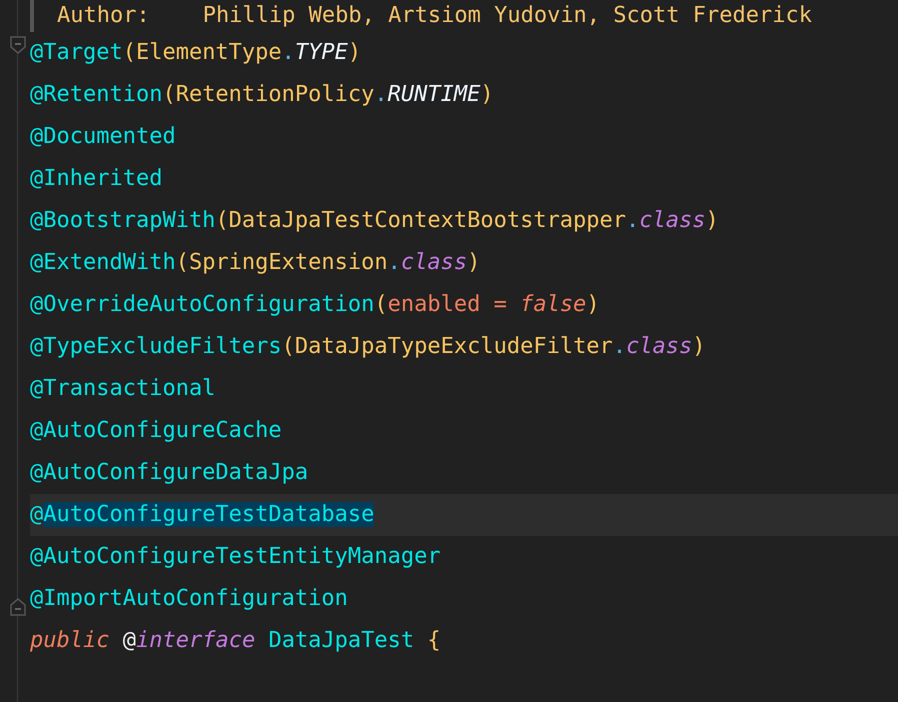 This screenshot has width=898, height=702. I want to click on code-line: @OverrideAutoConfiguration(enabled = false), so click(315, 305).